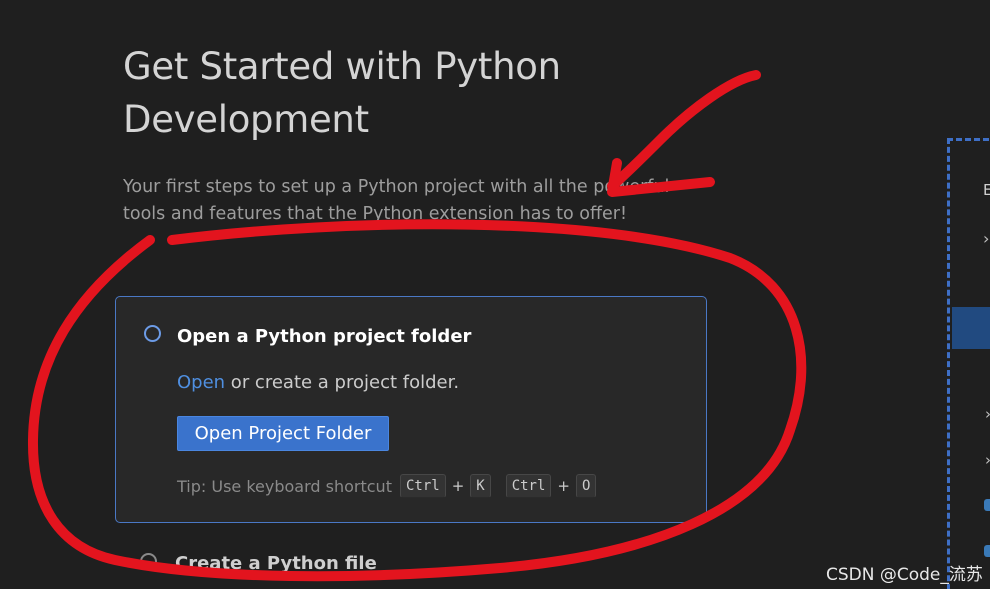 This screenshot has width=990, height=589. I want to click on key-o: O, so click(586, 486).